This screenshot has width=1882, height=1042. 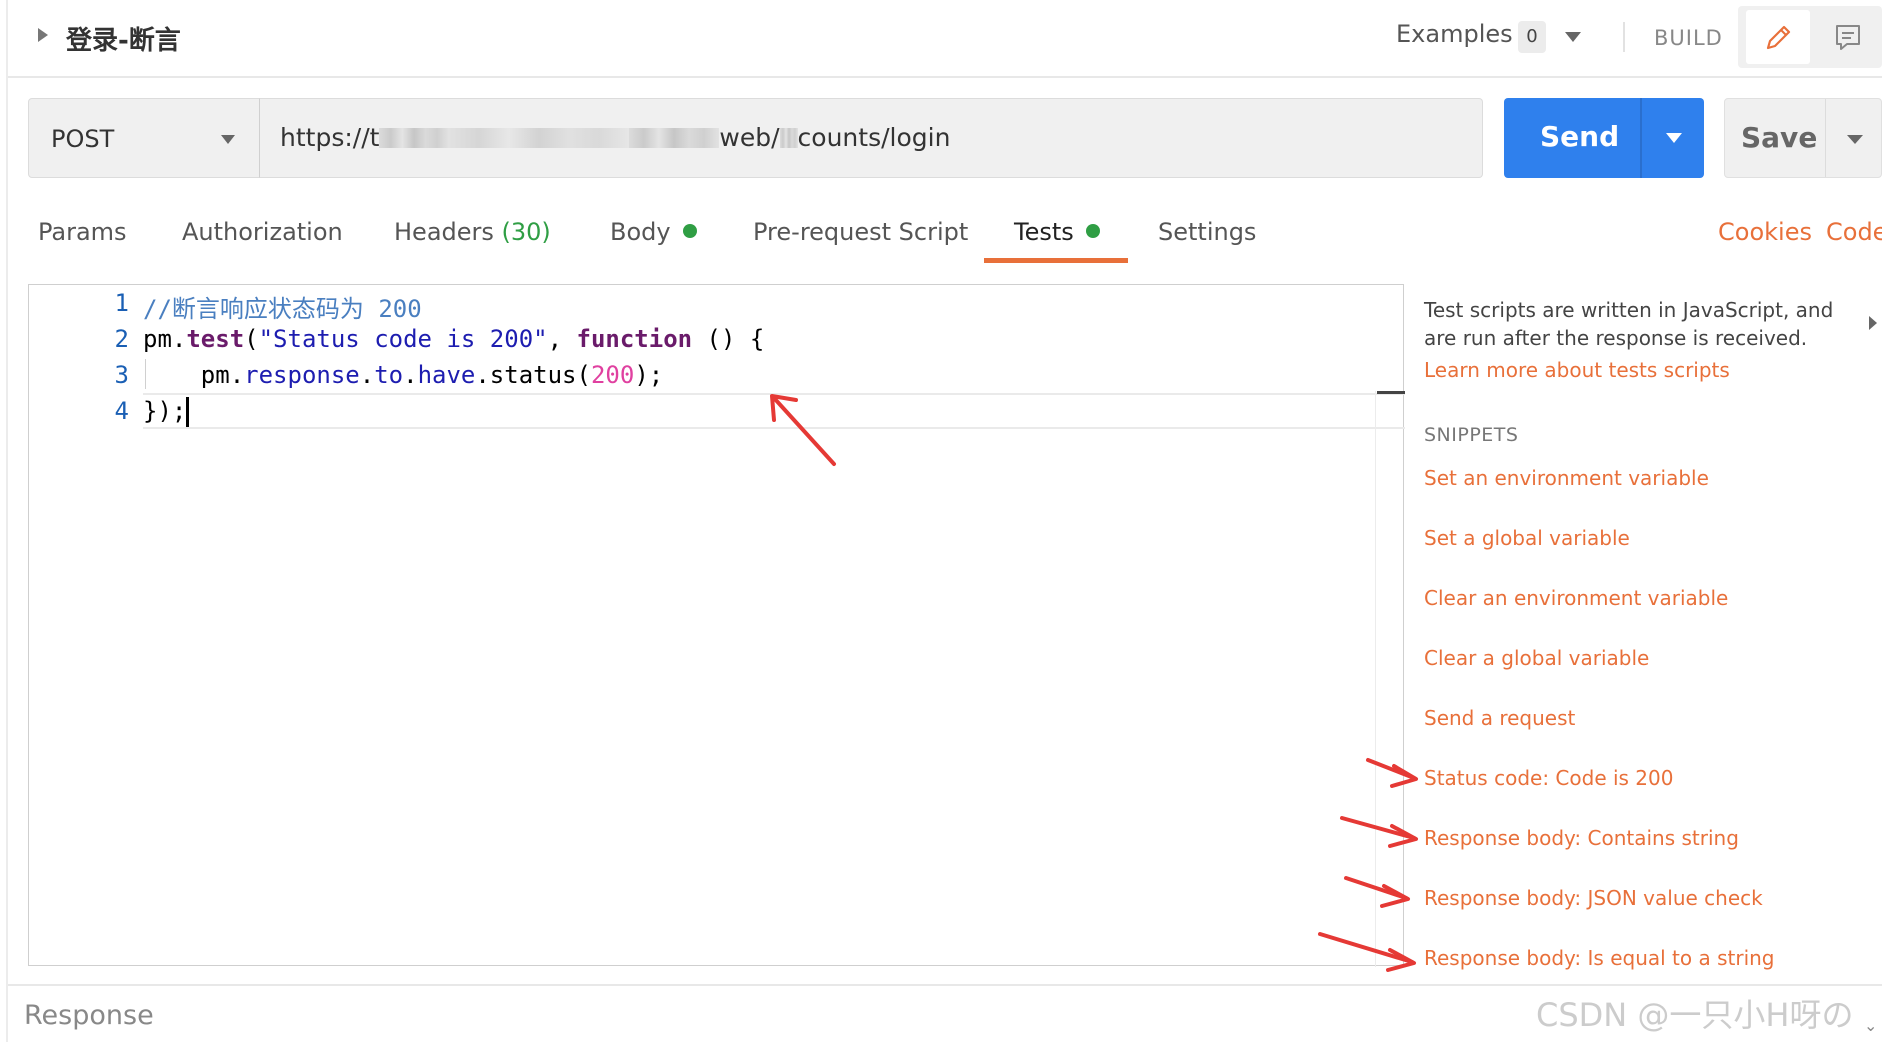 What do you see at coordinates (1471, 435) in the screenshot?
I see `snippets-heading: SNIPPETS` at bounding box center [1471, 435].